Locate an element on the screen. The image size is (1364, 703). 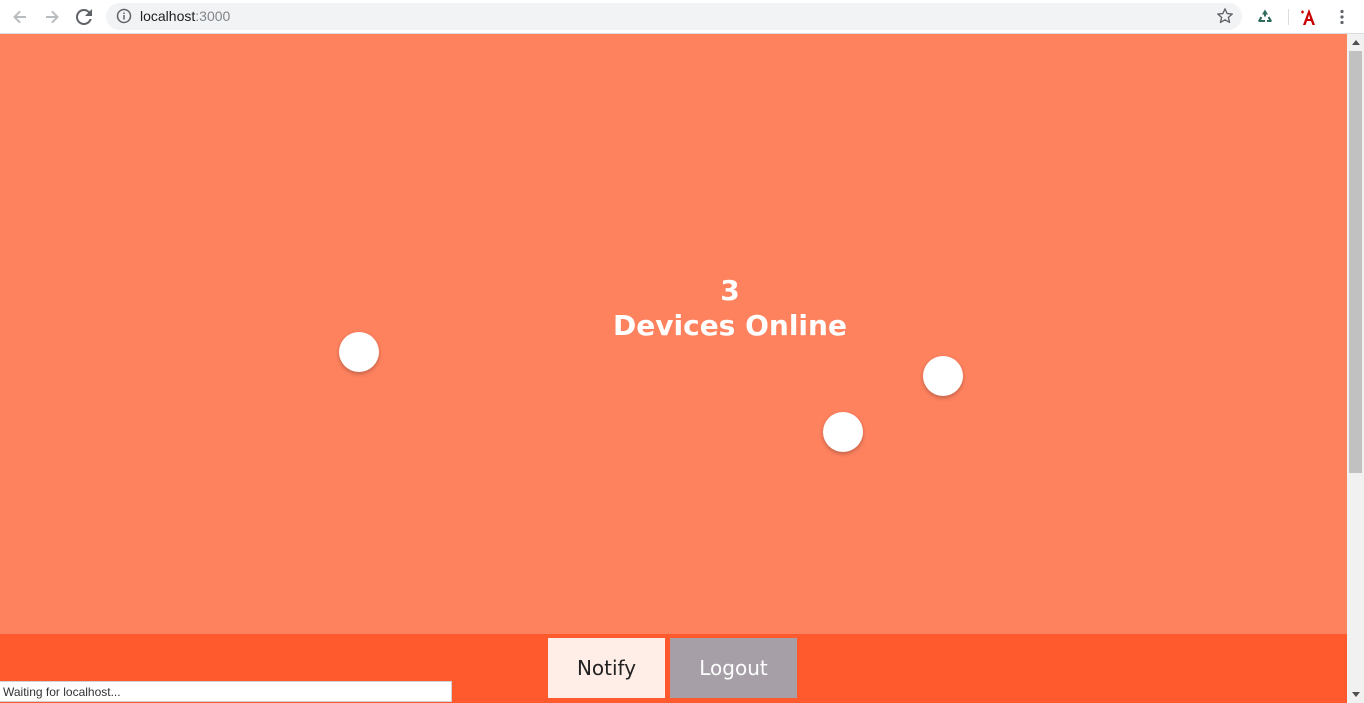
devices-online-caption: Devices Online is located at coordinates (730, 325).